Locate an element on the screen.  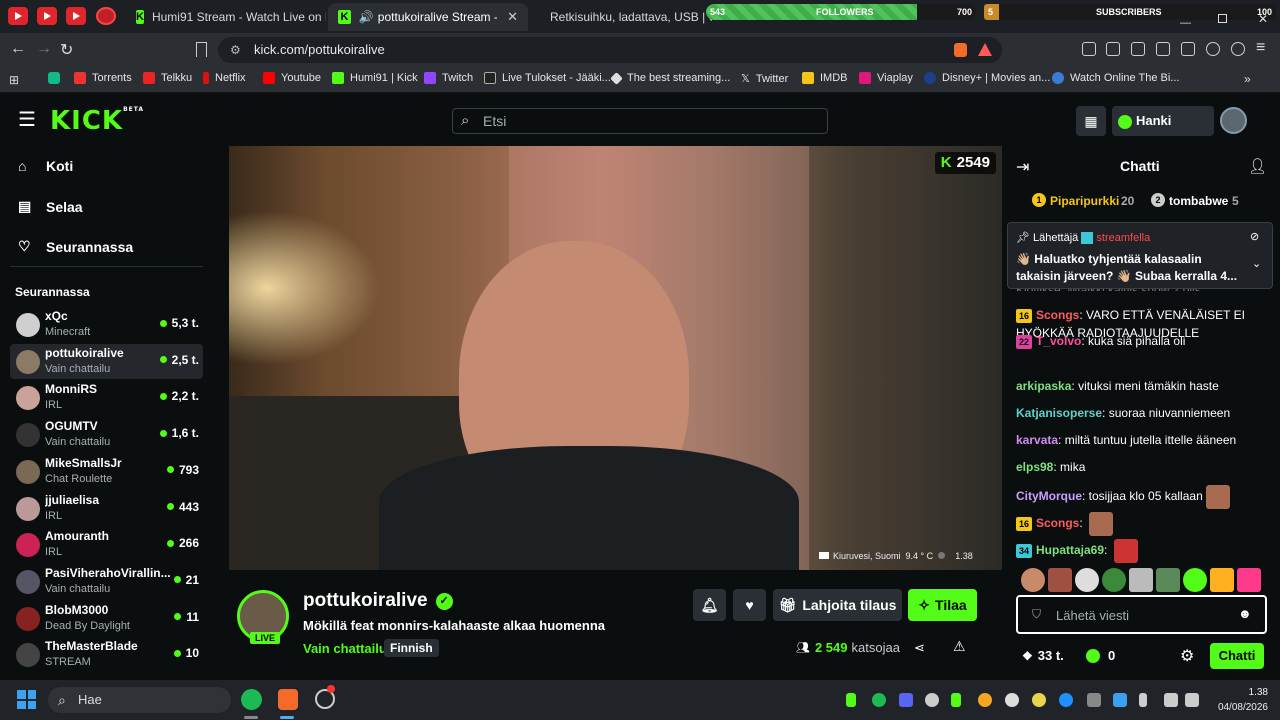
play-icon is located at coordinates (956, 700).